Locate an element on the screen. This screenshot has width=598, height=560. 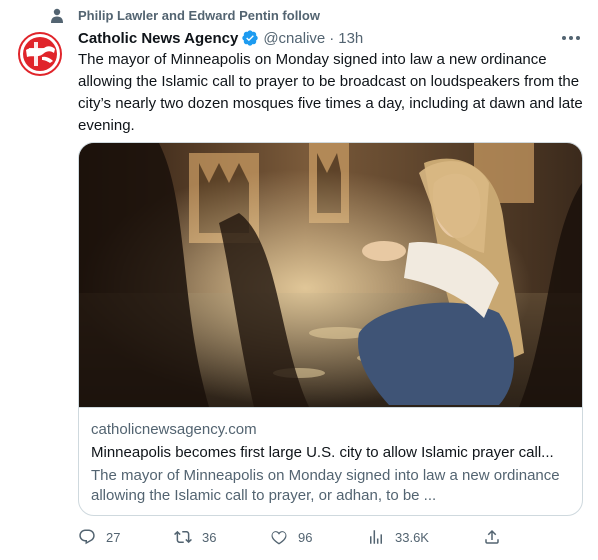
avatar is located at coordinates (40, 54).